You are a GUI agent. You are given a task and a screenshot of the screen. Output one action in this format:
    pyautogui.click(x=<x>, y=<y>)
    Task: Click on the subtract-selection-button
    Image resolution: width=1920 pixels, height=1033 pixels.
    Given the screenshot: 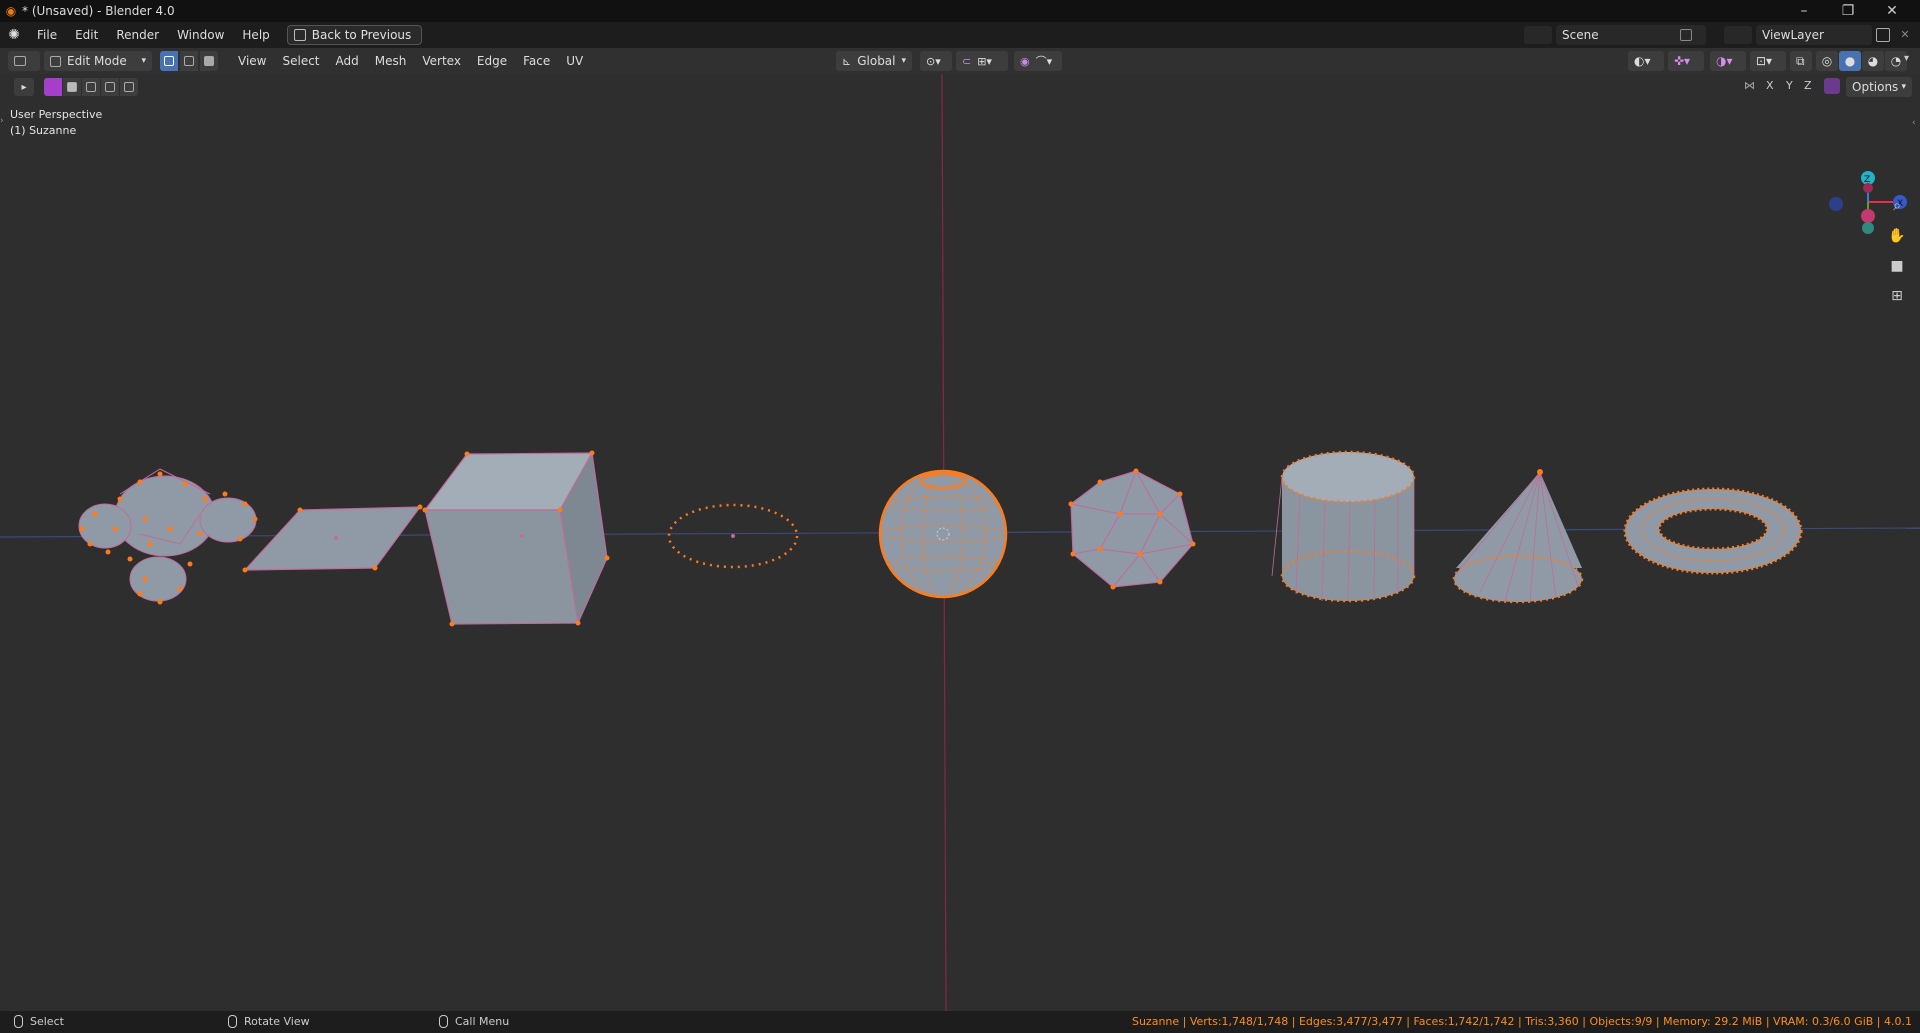 What is the action you would take?
    pyautogui.click(x=91, y=87)
    